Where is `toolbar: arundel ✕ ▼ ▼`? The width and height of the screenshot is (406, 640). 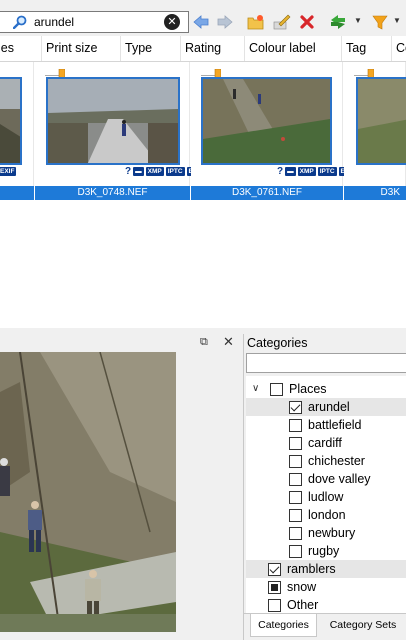
toolbar: arundel ✕ ▼ ▼ is located at coordinates (203, 18).